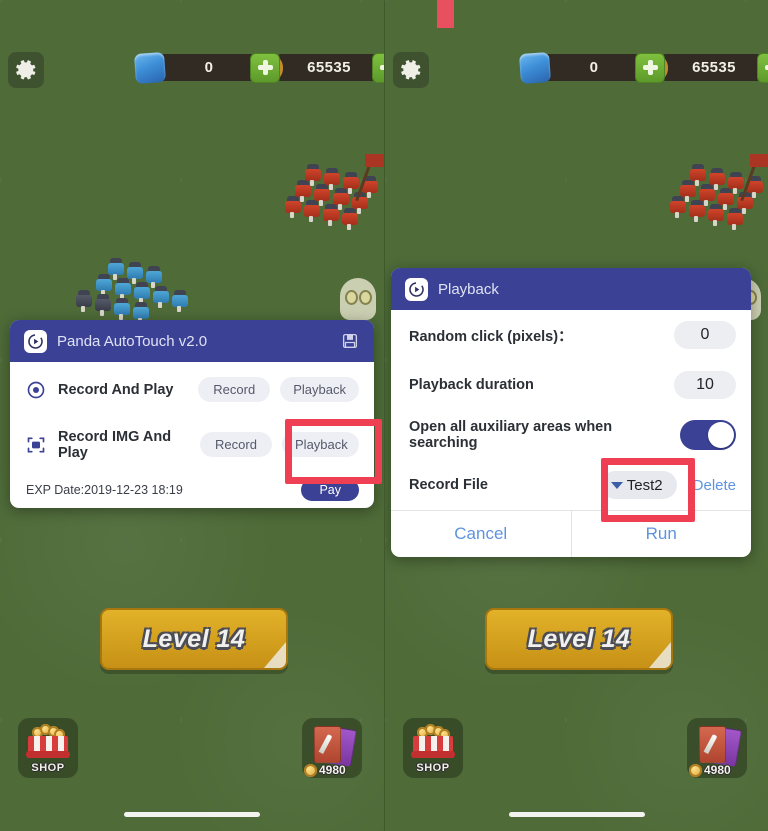 The width and height of the screenshot is (768, 831). I want to click on cards-button-right: 4980, so click(717, 748).